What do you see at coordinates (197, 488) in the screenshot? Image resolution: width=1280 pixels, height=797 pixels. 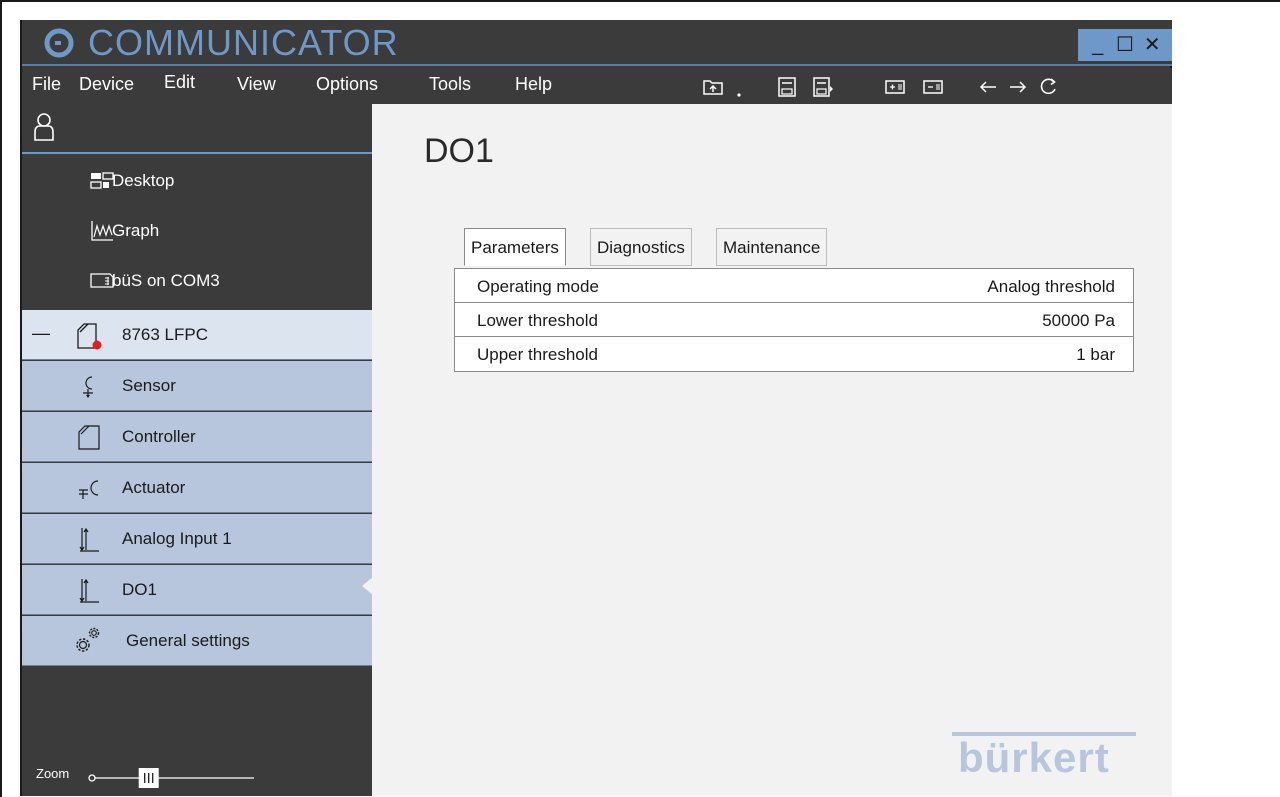 I see `tree-item-actuator: Actuator` at bounding box center [197, 488].